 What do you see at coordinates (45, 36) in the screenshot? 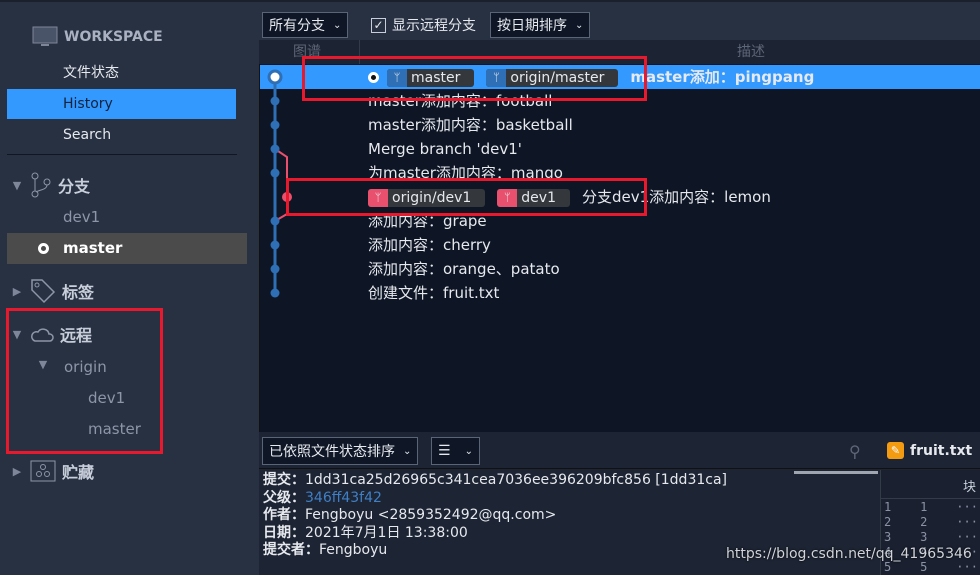
I see `monitor-icon` at bounding box center [45, 36].